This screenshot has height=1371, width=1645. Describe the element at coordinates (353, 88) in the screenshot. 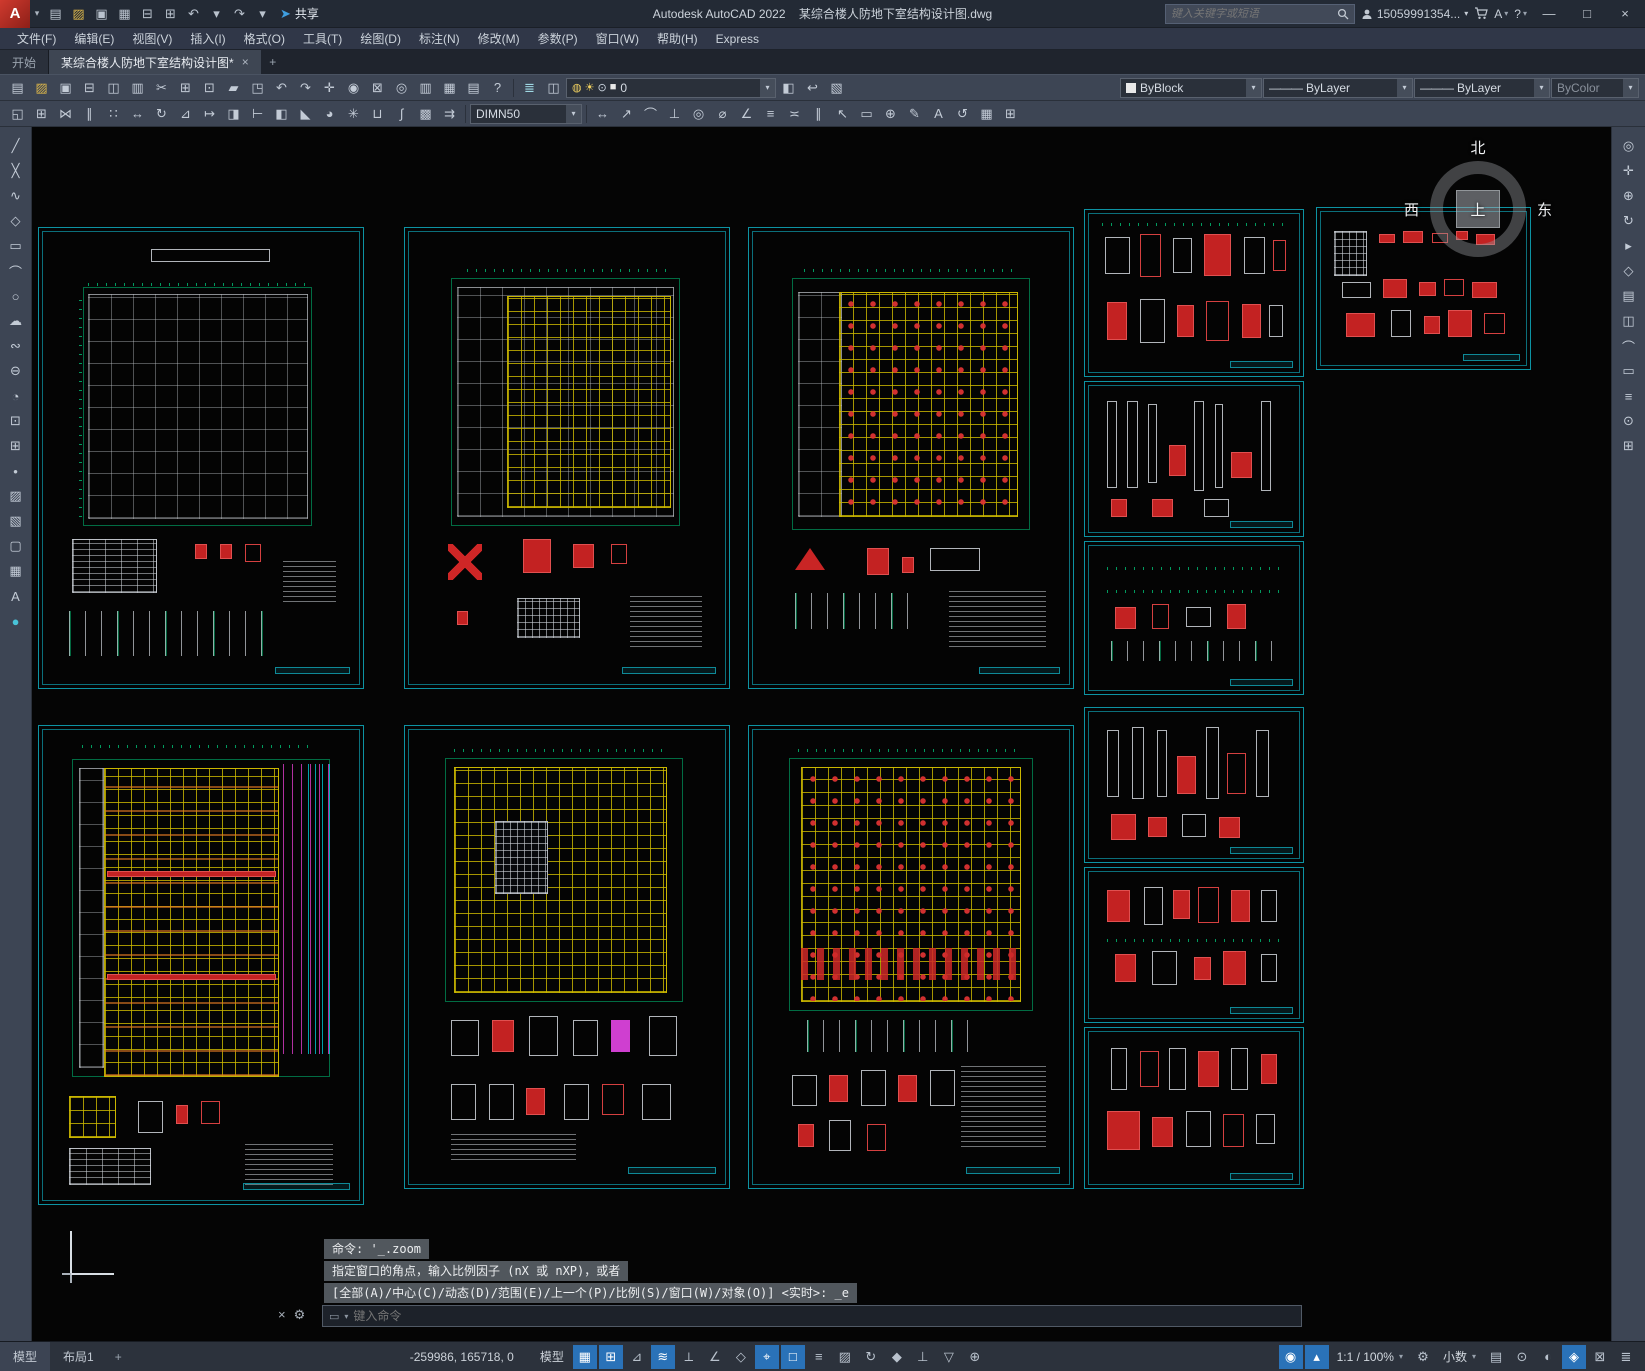

I see `zoom-realtime-icon: ◉` at that location.